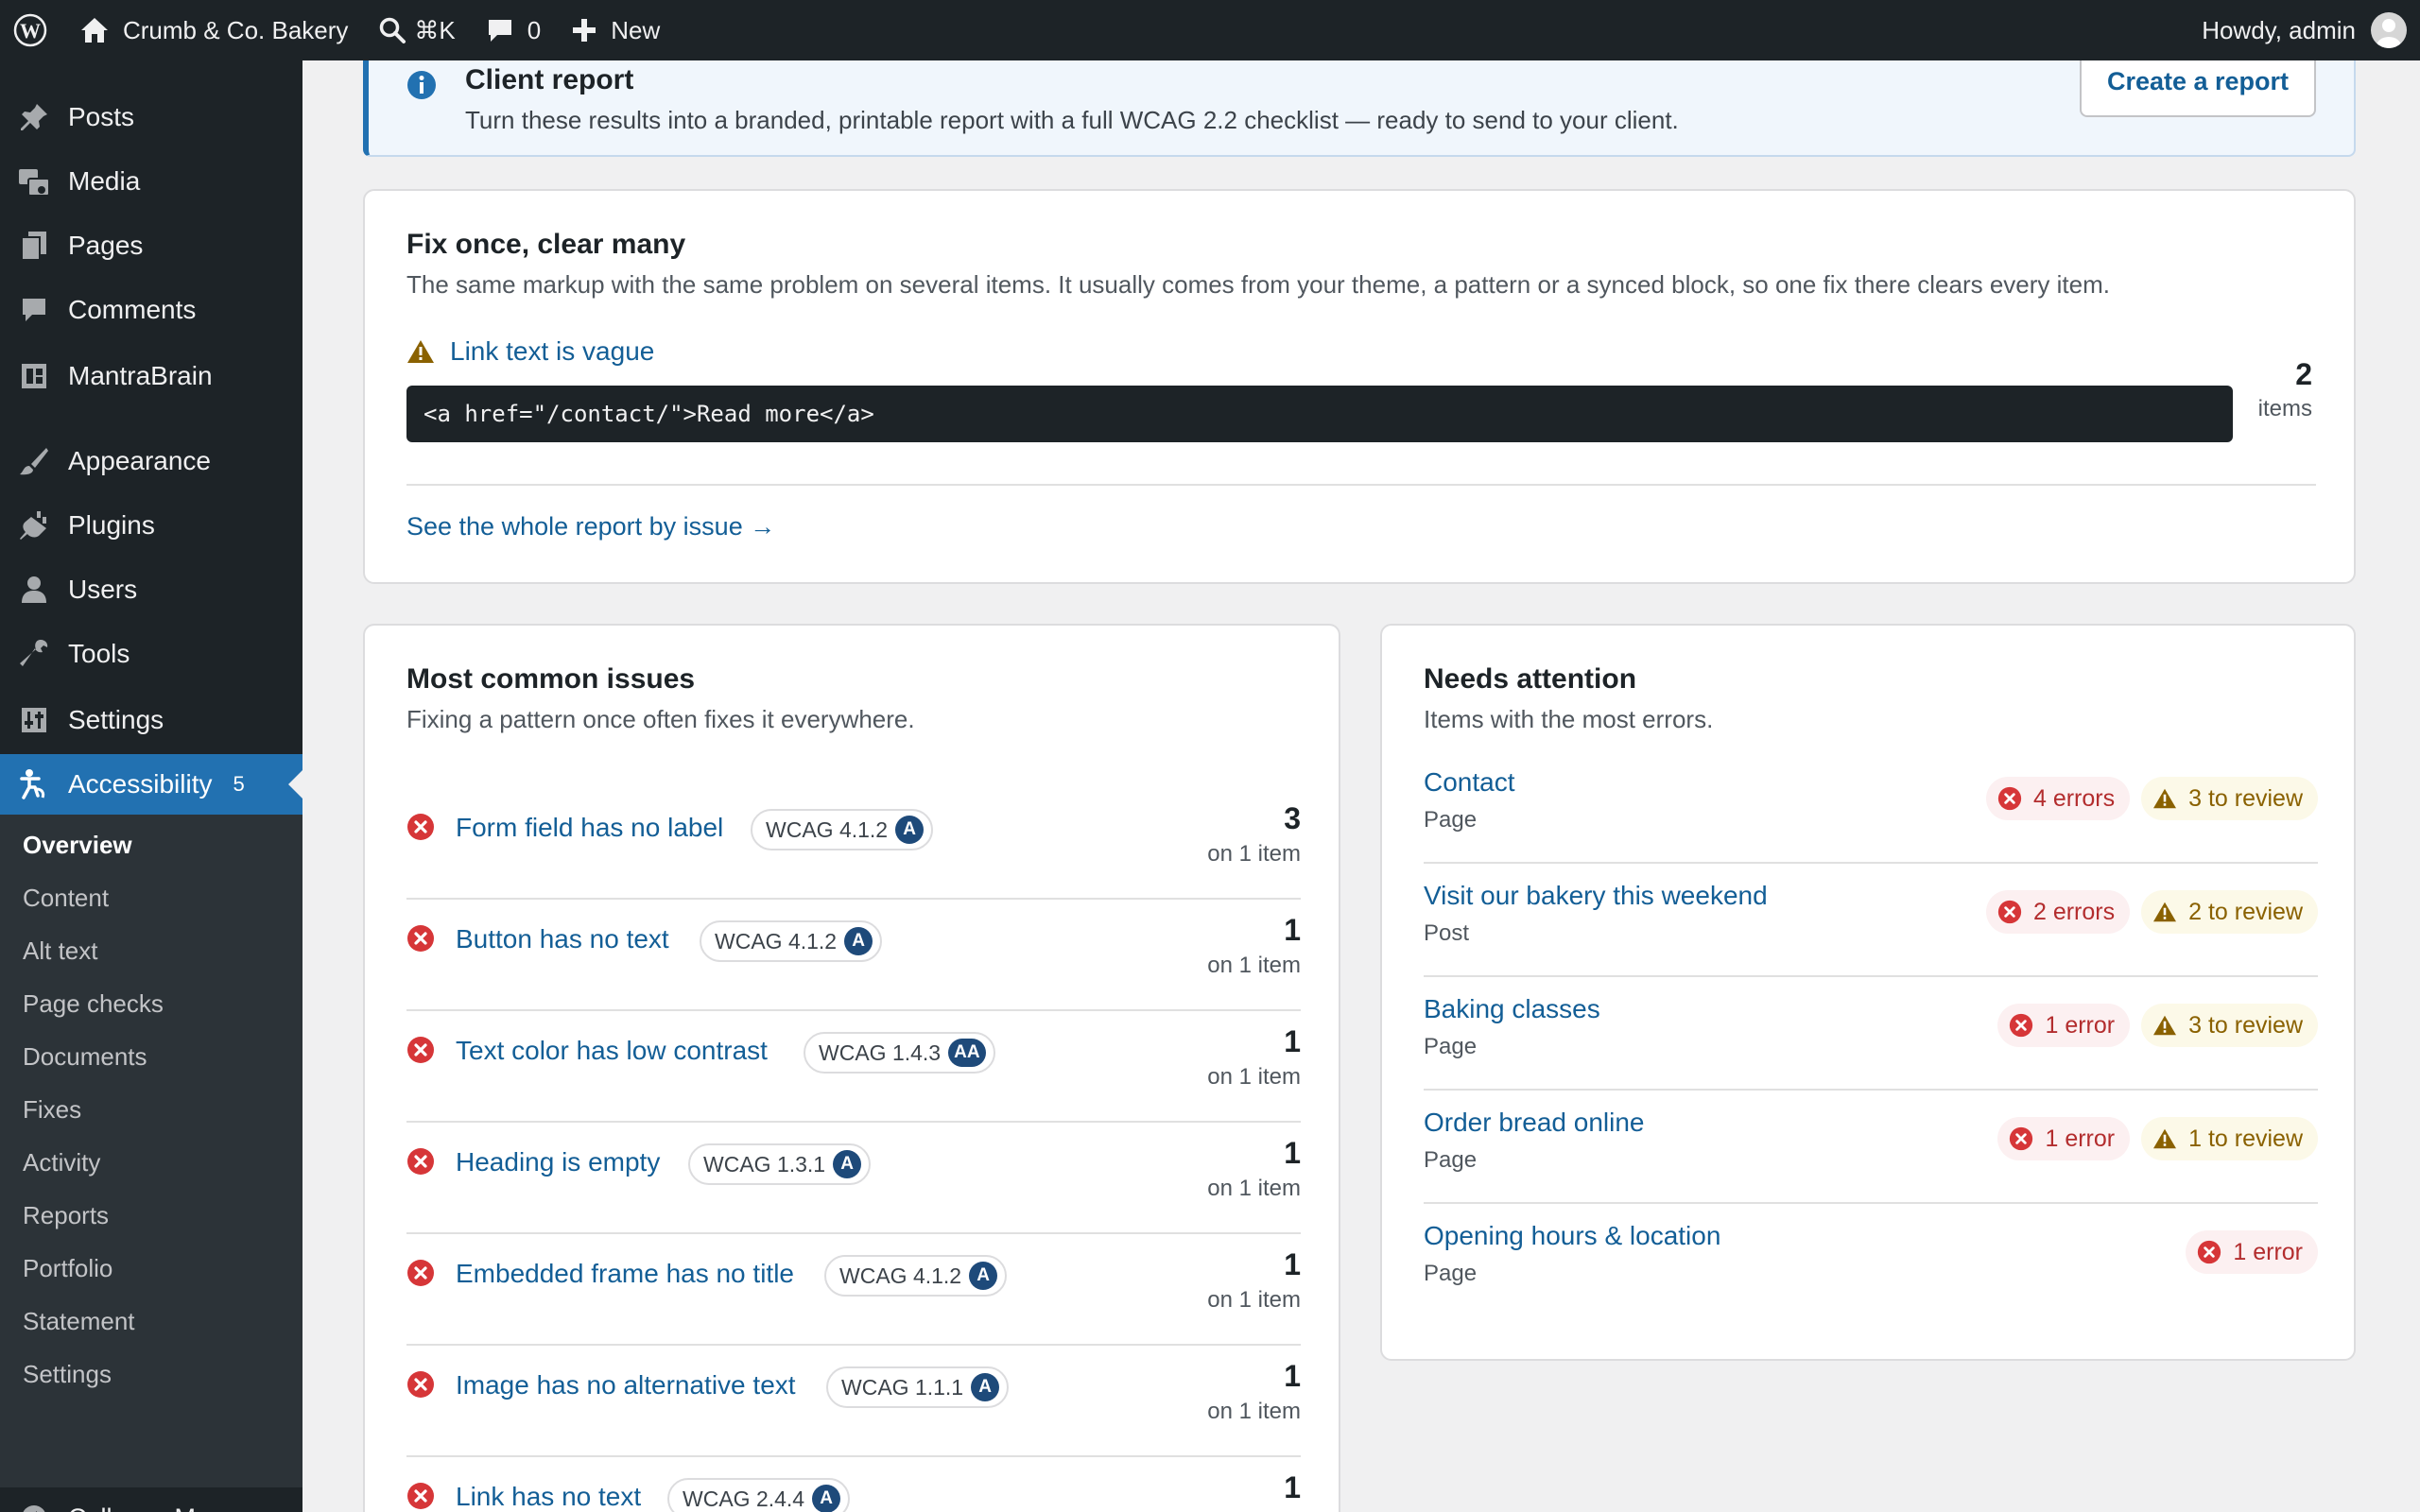 The width and height of the screenshot is (2420, 1512). What do you see at coordinates (589, 828) in the screenshot?
I see `issue-link: Form field has no label` at bounding box center [589, 828].